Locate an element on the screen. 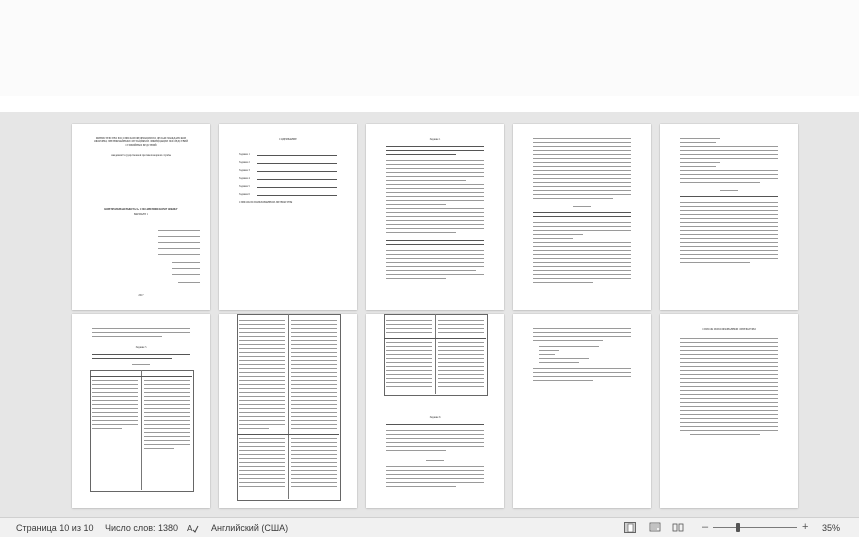  bibliography-heading: СПИСОК ИСПОЛЬЗОВАННОЙ ЛИТЕРАТУРЫ is located at coordinates (729, 329).